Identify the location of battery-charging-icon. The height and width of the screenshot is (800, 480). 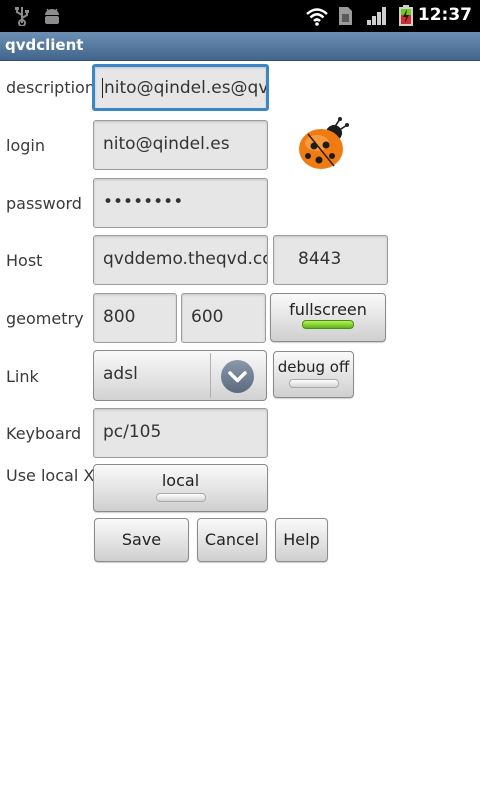
(406, 15).